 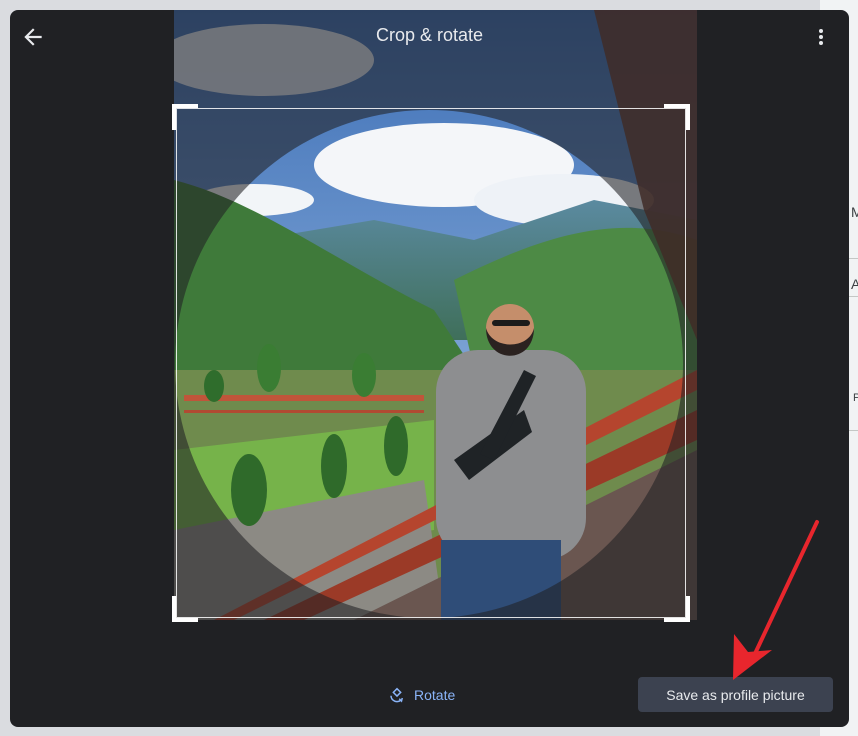 What do you see at coordinates (185, 117) in the screenshot?
I see `crop-handle-top-left` at bounding box center [185, 117].